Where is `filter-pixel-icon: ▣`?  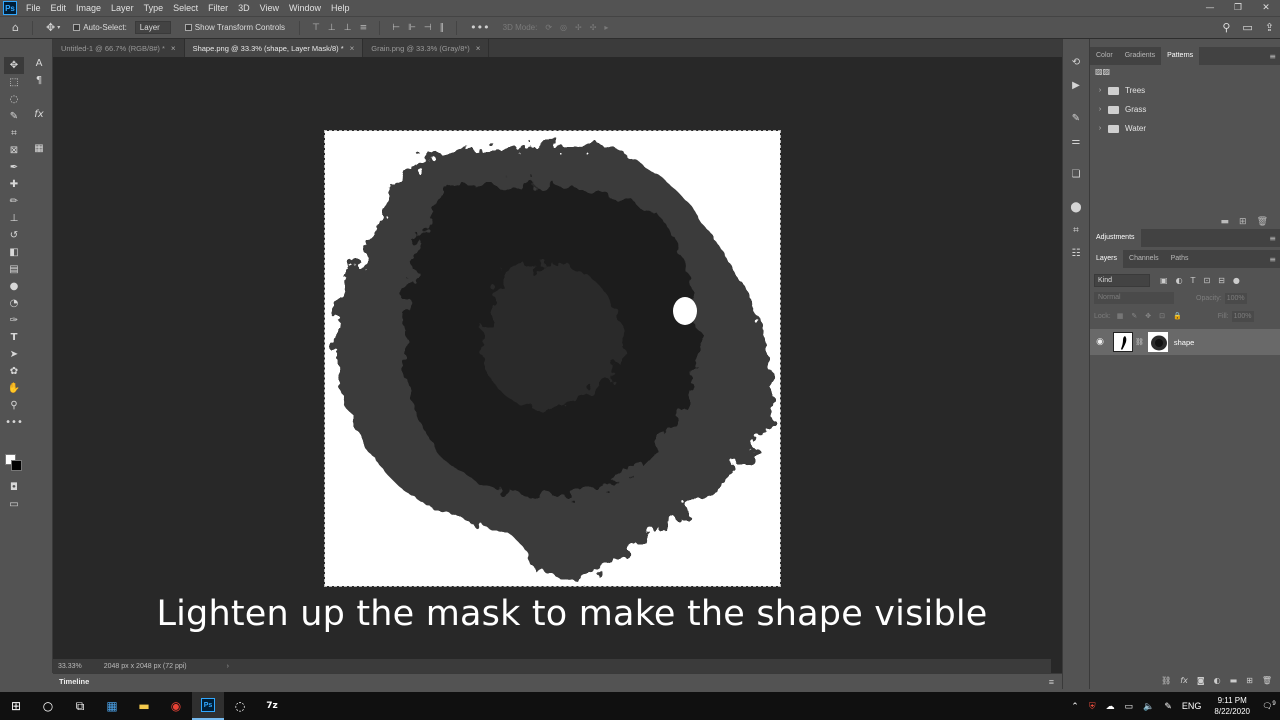
filter-pixel-icon: ▣ is located at coordinates (1164, 280).